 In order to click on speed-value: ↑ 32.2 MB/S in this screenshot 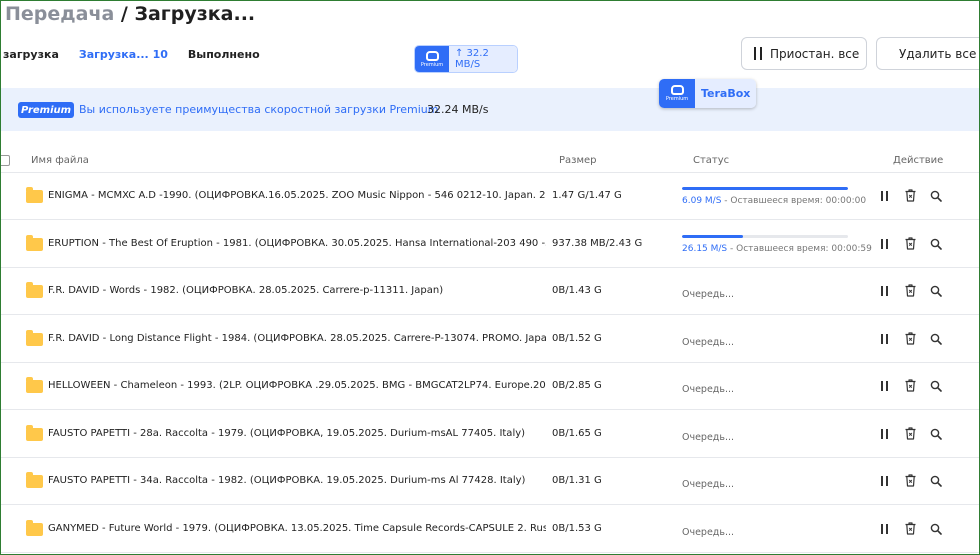, I will do `click(483, 59)`.